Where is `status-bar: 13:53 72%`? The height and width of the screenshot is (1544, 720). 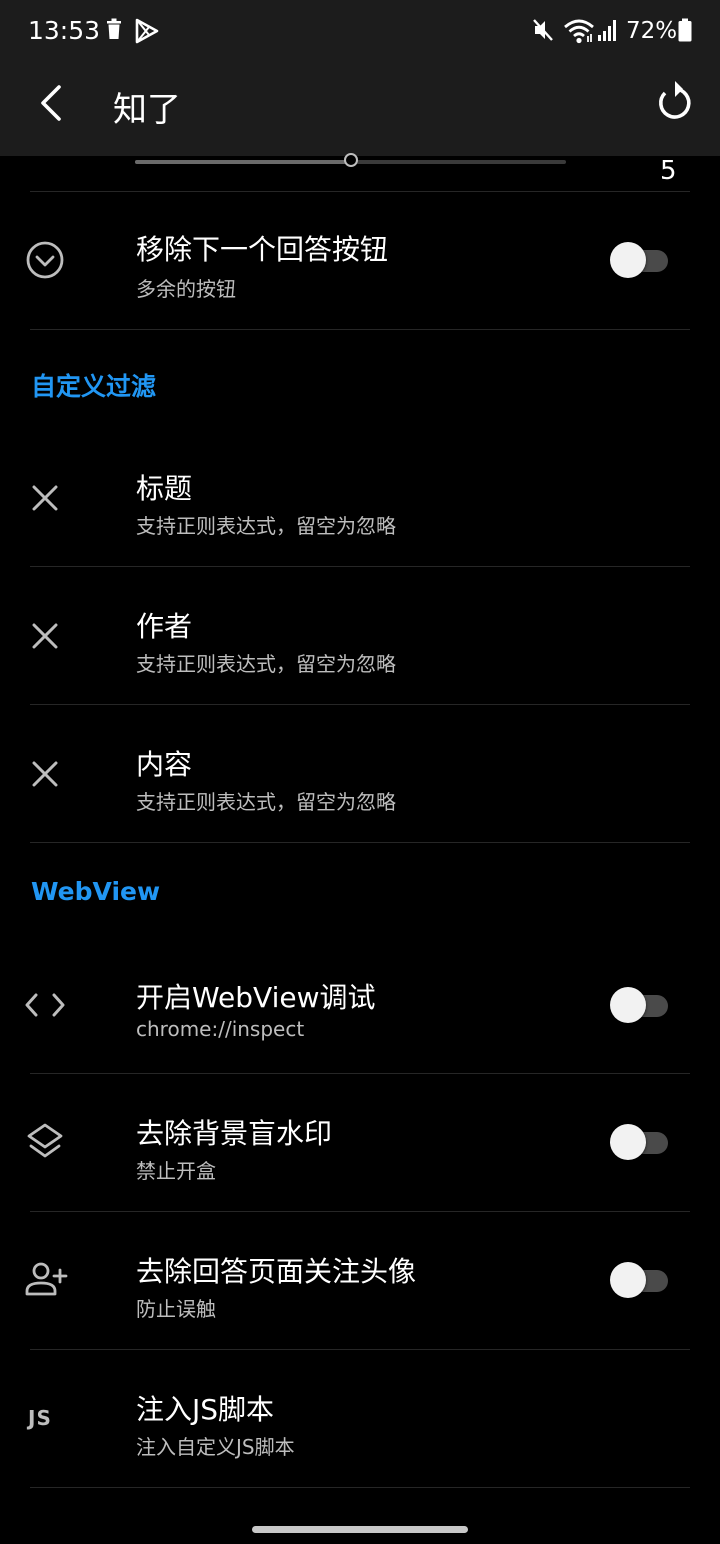 status-bar: 13:53 72% is located at coordinates (360, 25).